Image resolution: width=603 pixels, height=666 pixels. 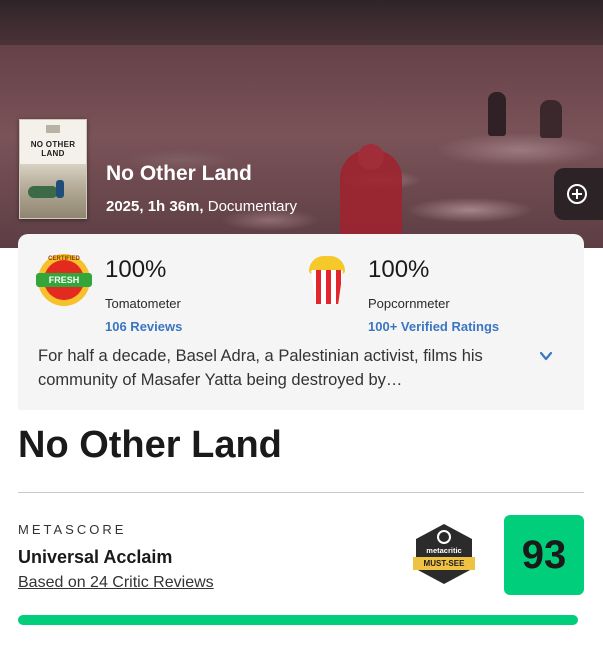 I want to click on badge-certified-text: CERTIFIED, so click(x=64, y=259).